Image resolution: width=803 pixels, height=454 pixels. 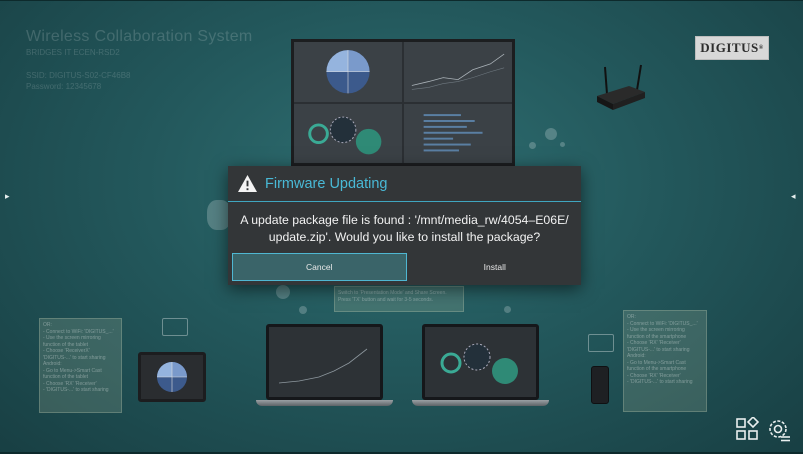 What do you see at coordinates (495, 267) in the screenshot?
I see `install-button: Install` at bounding box center [495, 267].